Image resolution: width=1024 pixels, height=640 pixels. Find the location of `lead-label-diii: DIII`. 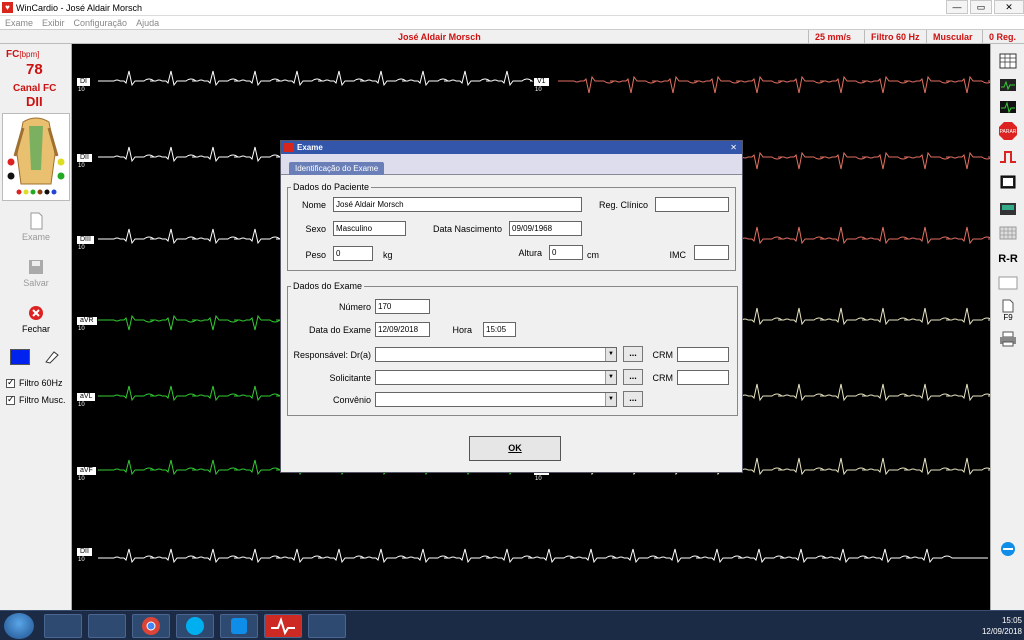

lead-label-diii: DIII is located at coordinates (85, 240).